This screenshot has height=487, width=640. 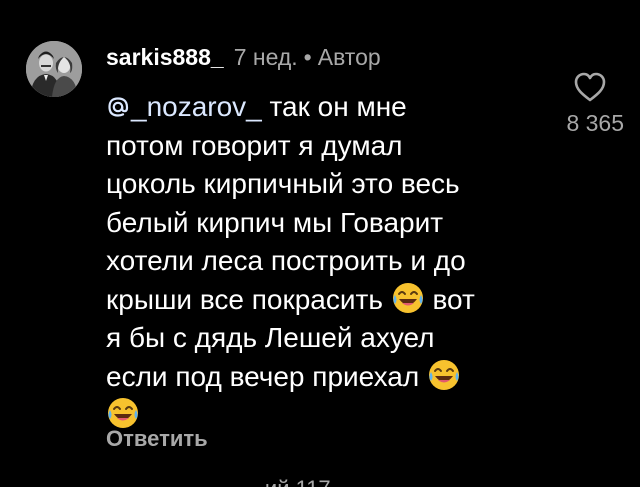 I want to click on avatar-photo, so click(x=54, y=69).